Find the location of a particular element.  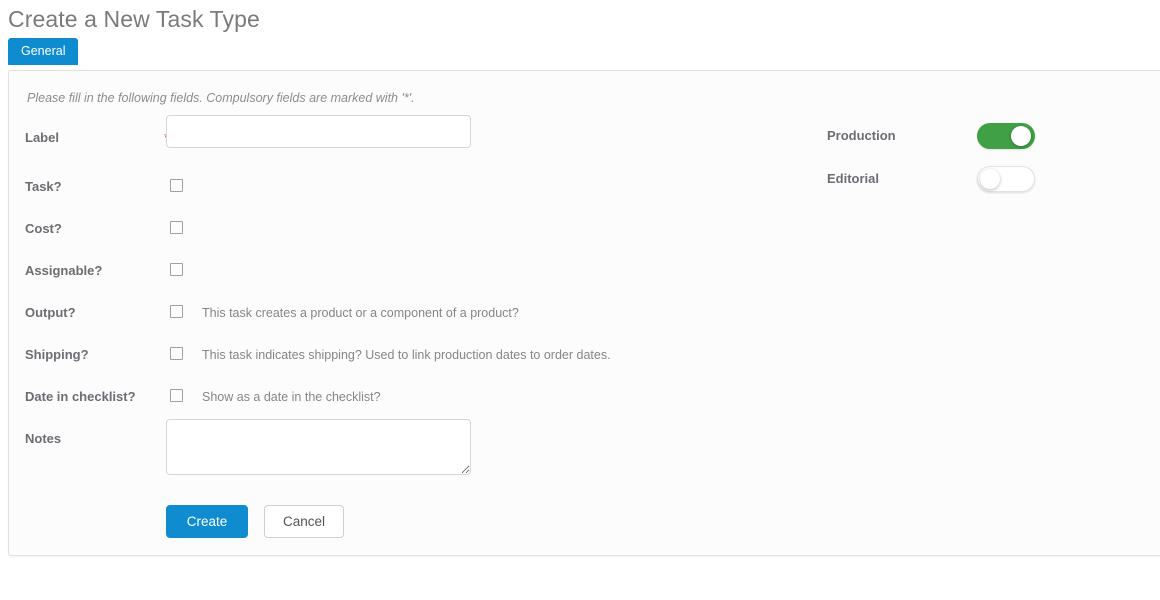

field-row-assignable: Assignable? is located at coordinates (359, 271).